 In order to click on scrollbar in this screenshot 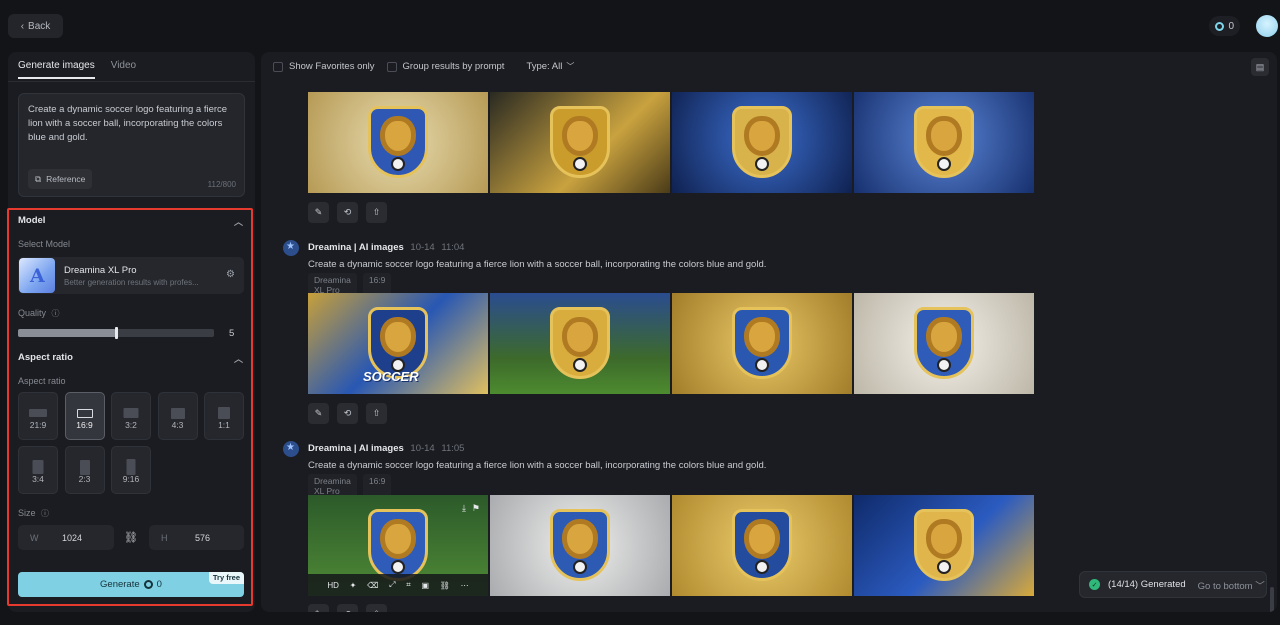, I will do `click(1272, 599)`.